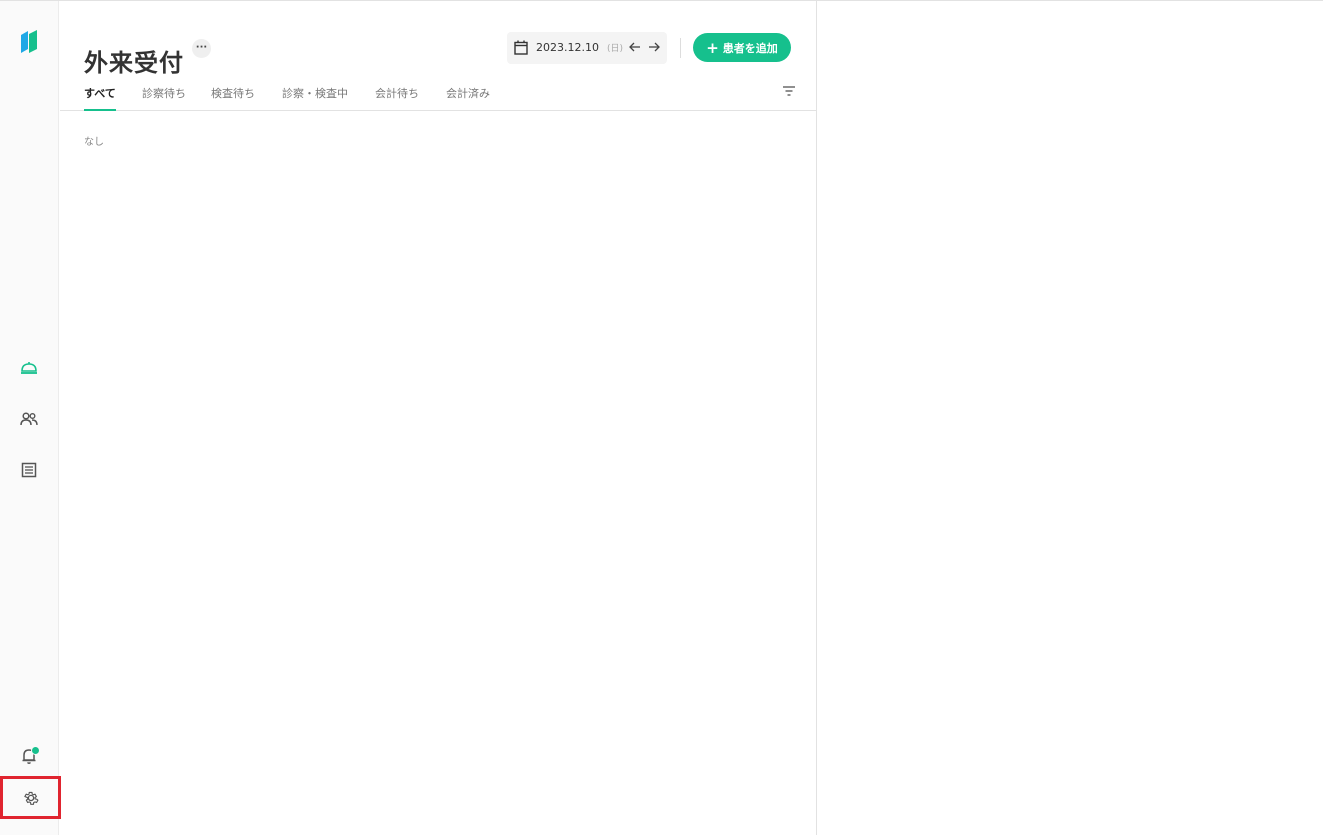 The width and height of the screenshot is (1323, 835). What do you see at coordinates (100, 98) in the screenshot?
I see `tab-all: すべて` at bounding box center [100, 98].